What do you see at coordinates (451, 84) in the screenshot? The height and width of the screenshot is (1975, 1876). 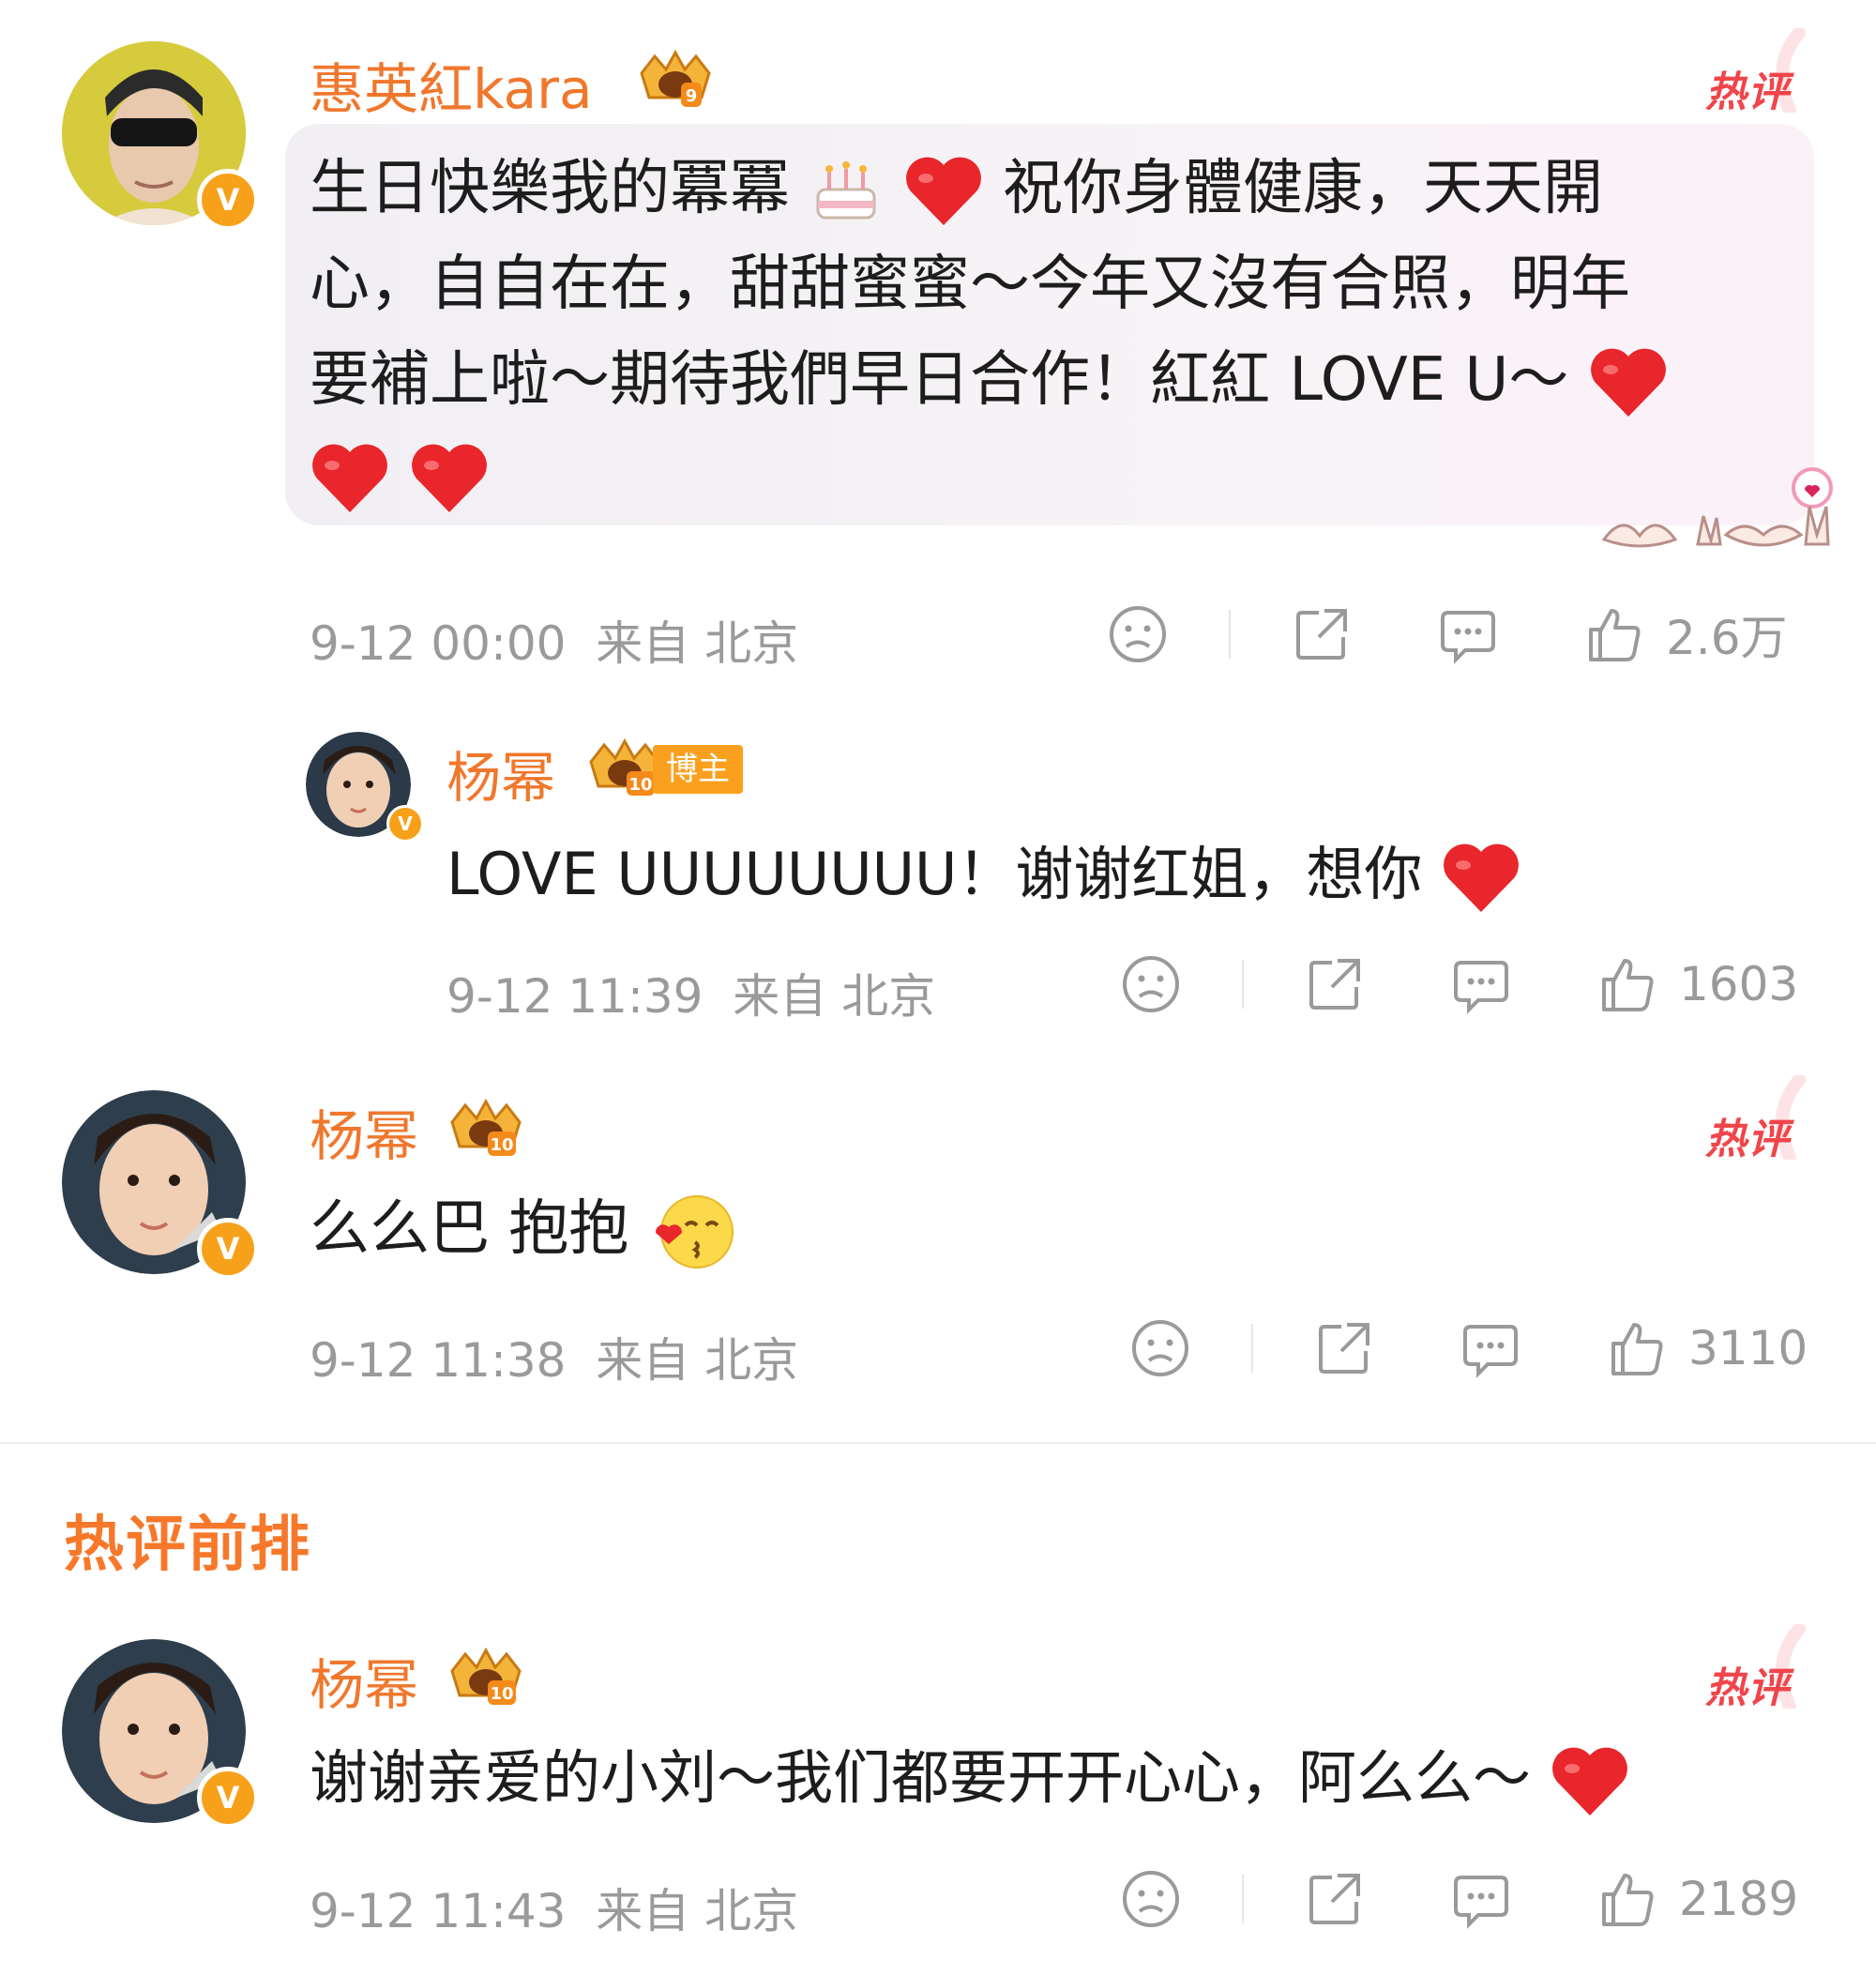 I see `username: 惠英紅kara` at bounding box center [451, 84].